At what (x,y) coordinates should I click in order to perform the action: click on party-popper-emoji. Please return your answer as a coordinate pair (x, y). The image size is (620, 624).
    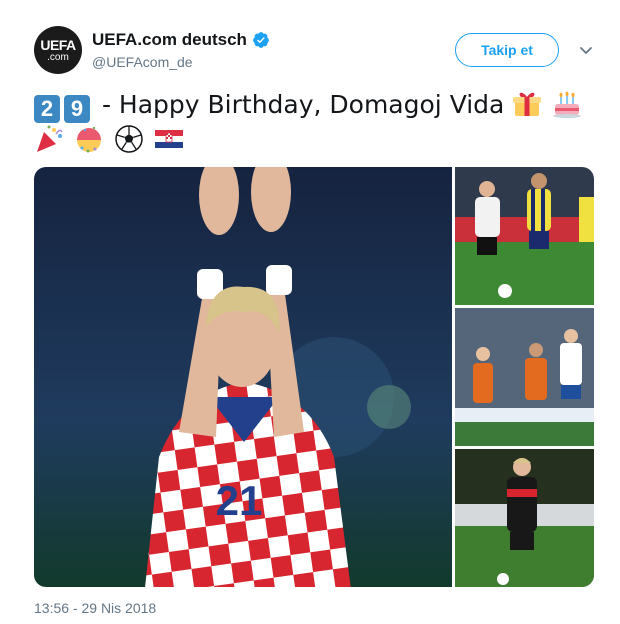
    Looking at the image, I should click on (50, 138).